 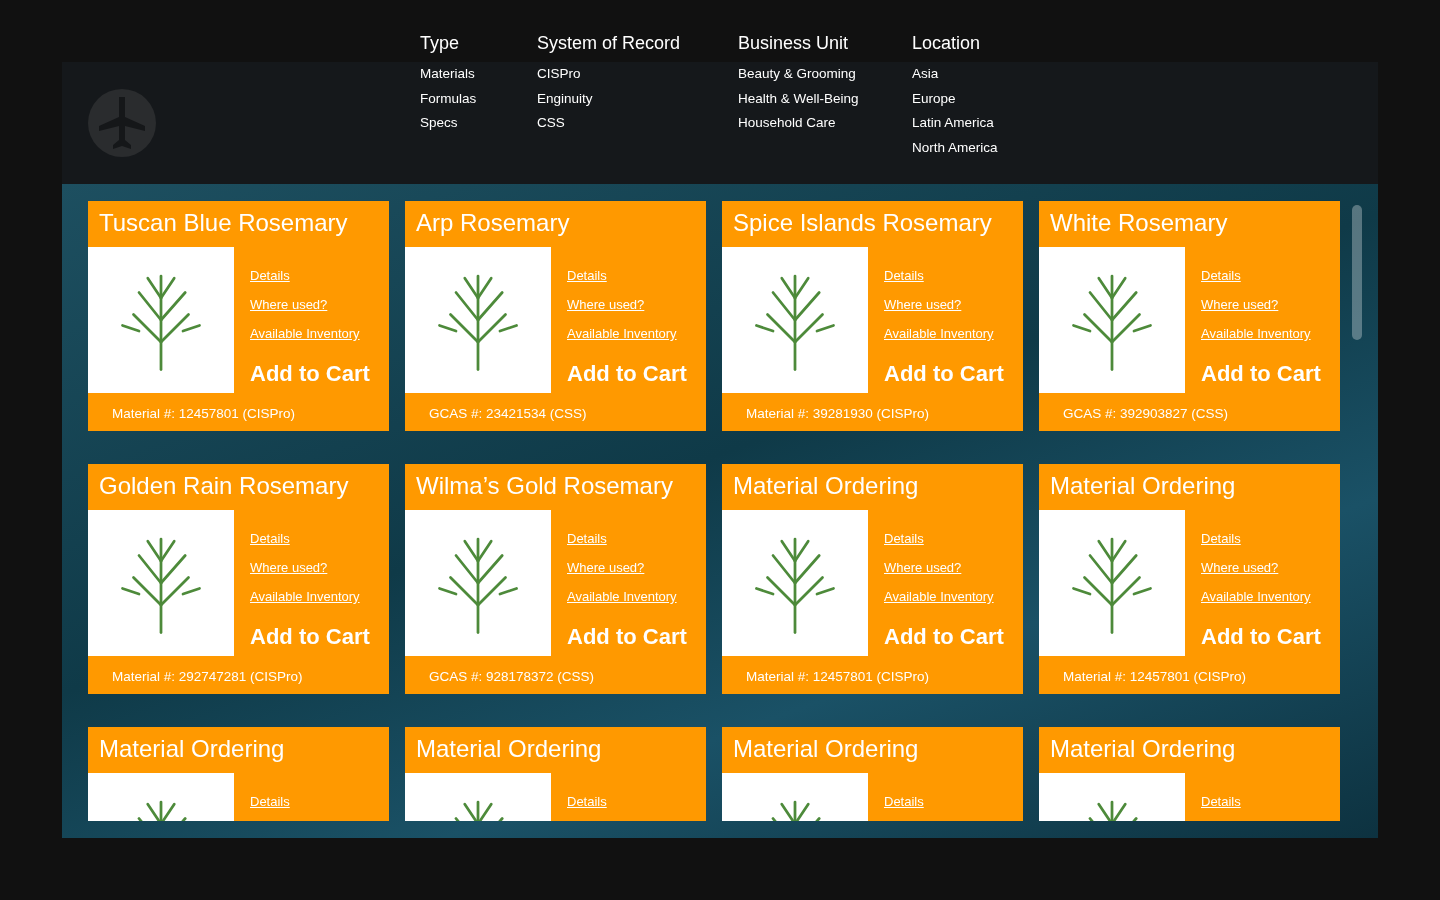 I want to click on material-number: GCAS #: 392903827 (CSS), so click(x=1146, y=413).